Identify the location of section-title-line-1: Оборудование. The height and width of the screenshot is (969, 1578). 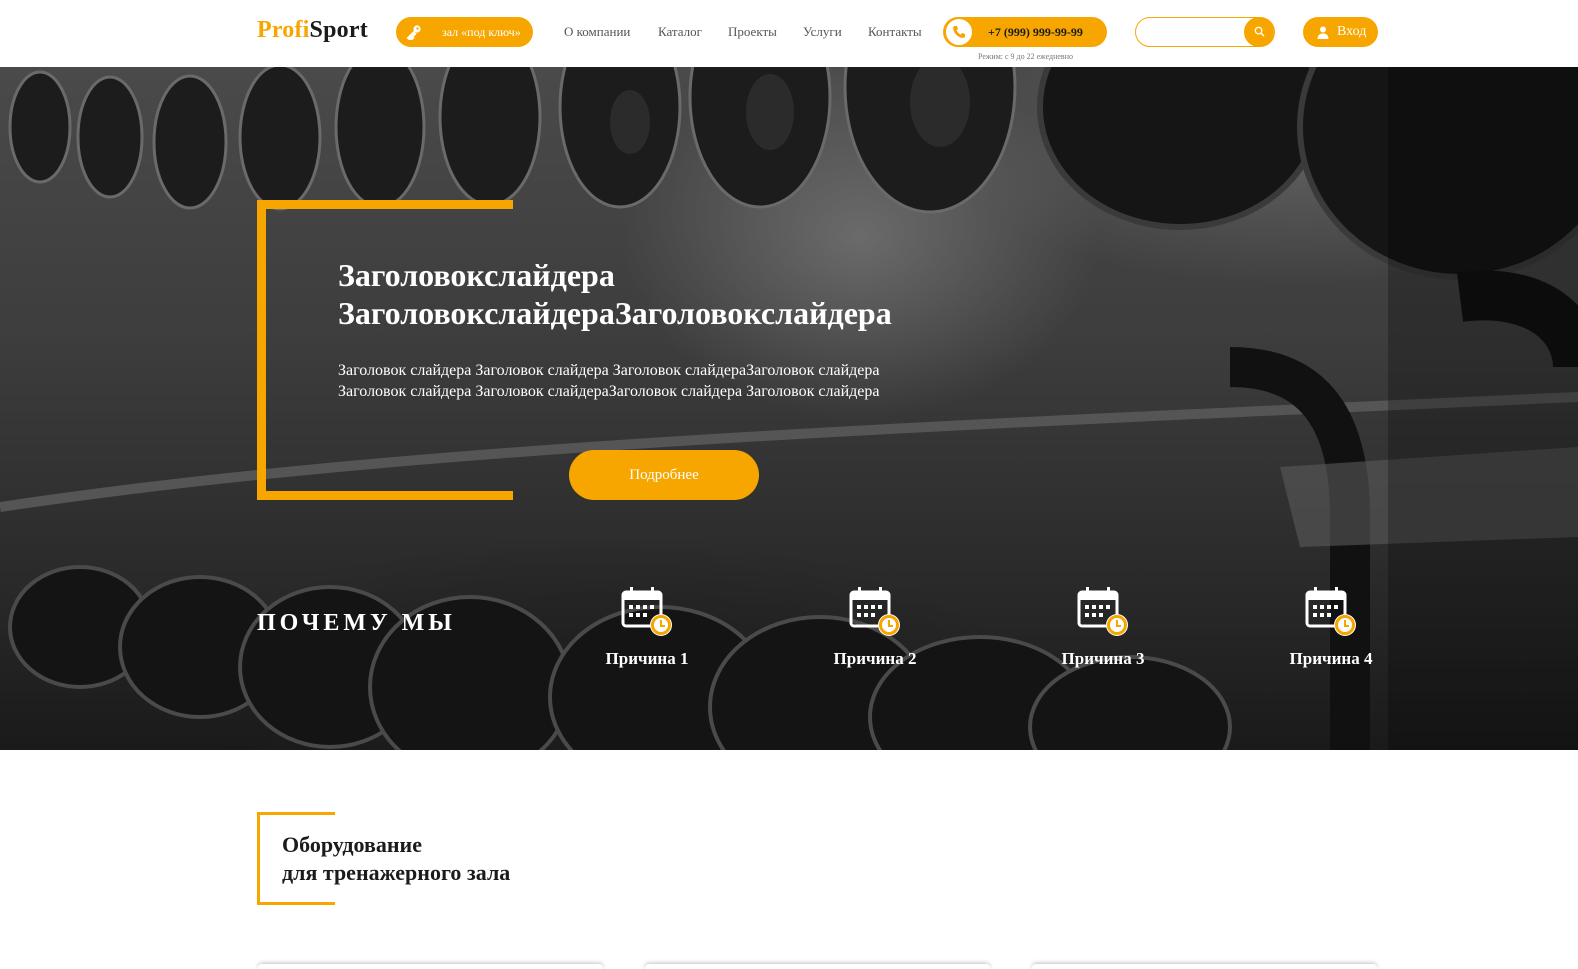
(352, 844).